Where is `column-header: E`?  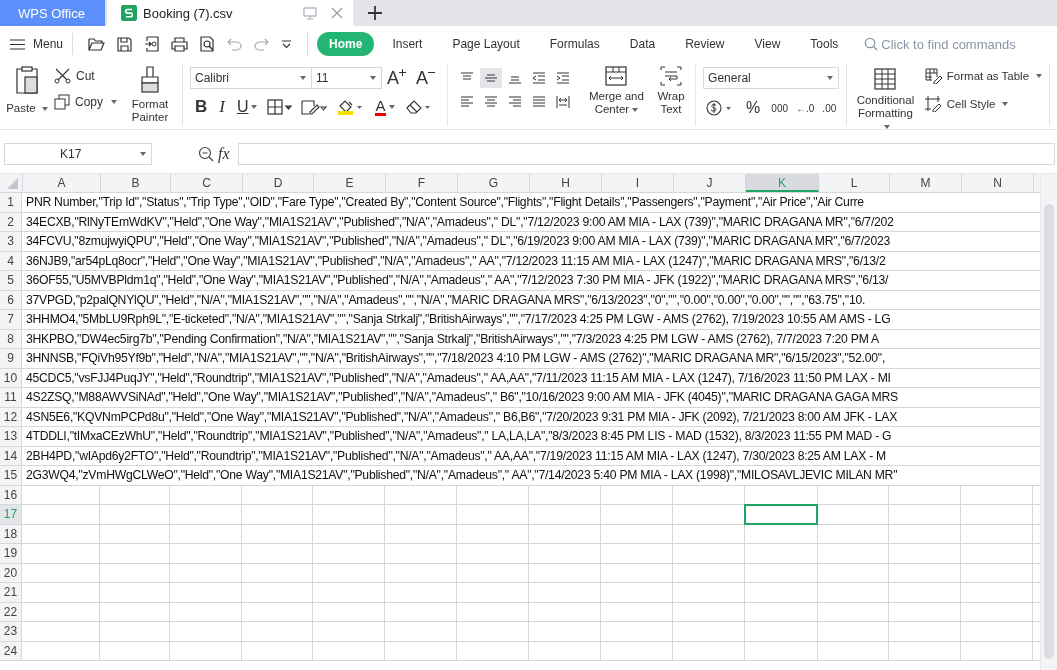 column-header: E is located at coordinates (350, 183).